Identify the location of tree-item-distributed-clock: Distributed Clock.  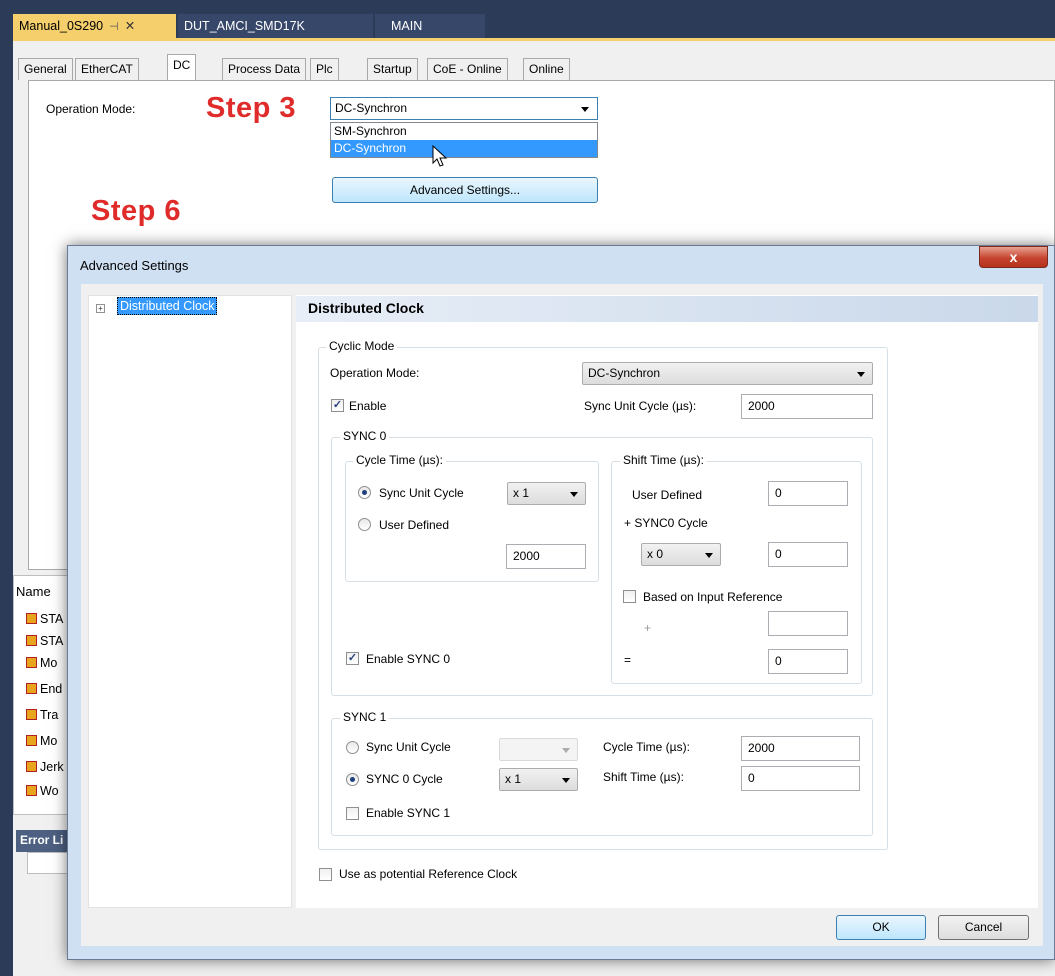
(167, 306).